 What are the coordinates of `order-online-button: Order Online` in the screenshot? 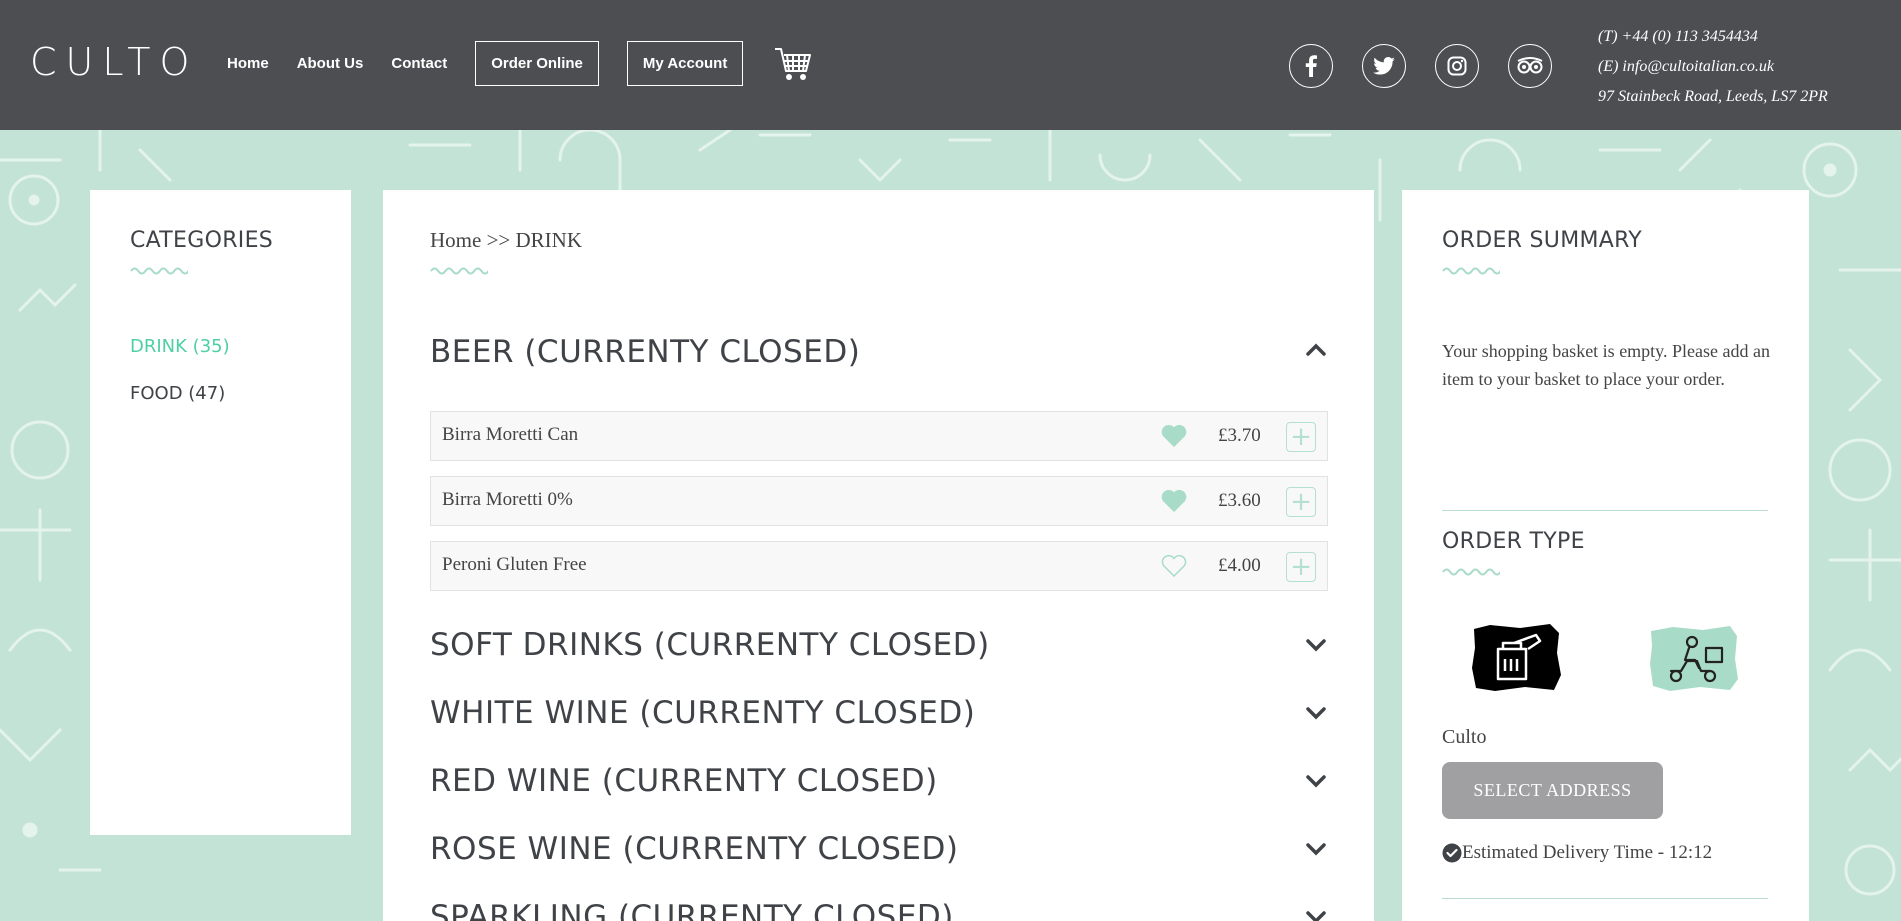 It's located at (537, 63).